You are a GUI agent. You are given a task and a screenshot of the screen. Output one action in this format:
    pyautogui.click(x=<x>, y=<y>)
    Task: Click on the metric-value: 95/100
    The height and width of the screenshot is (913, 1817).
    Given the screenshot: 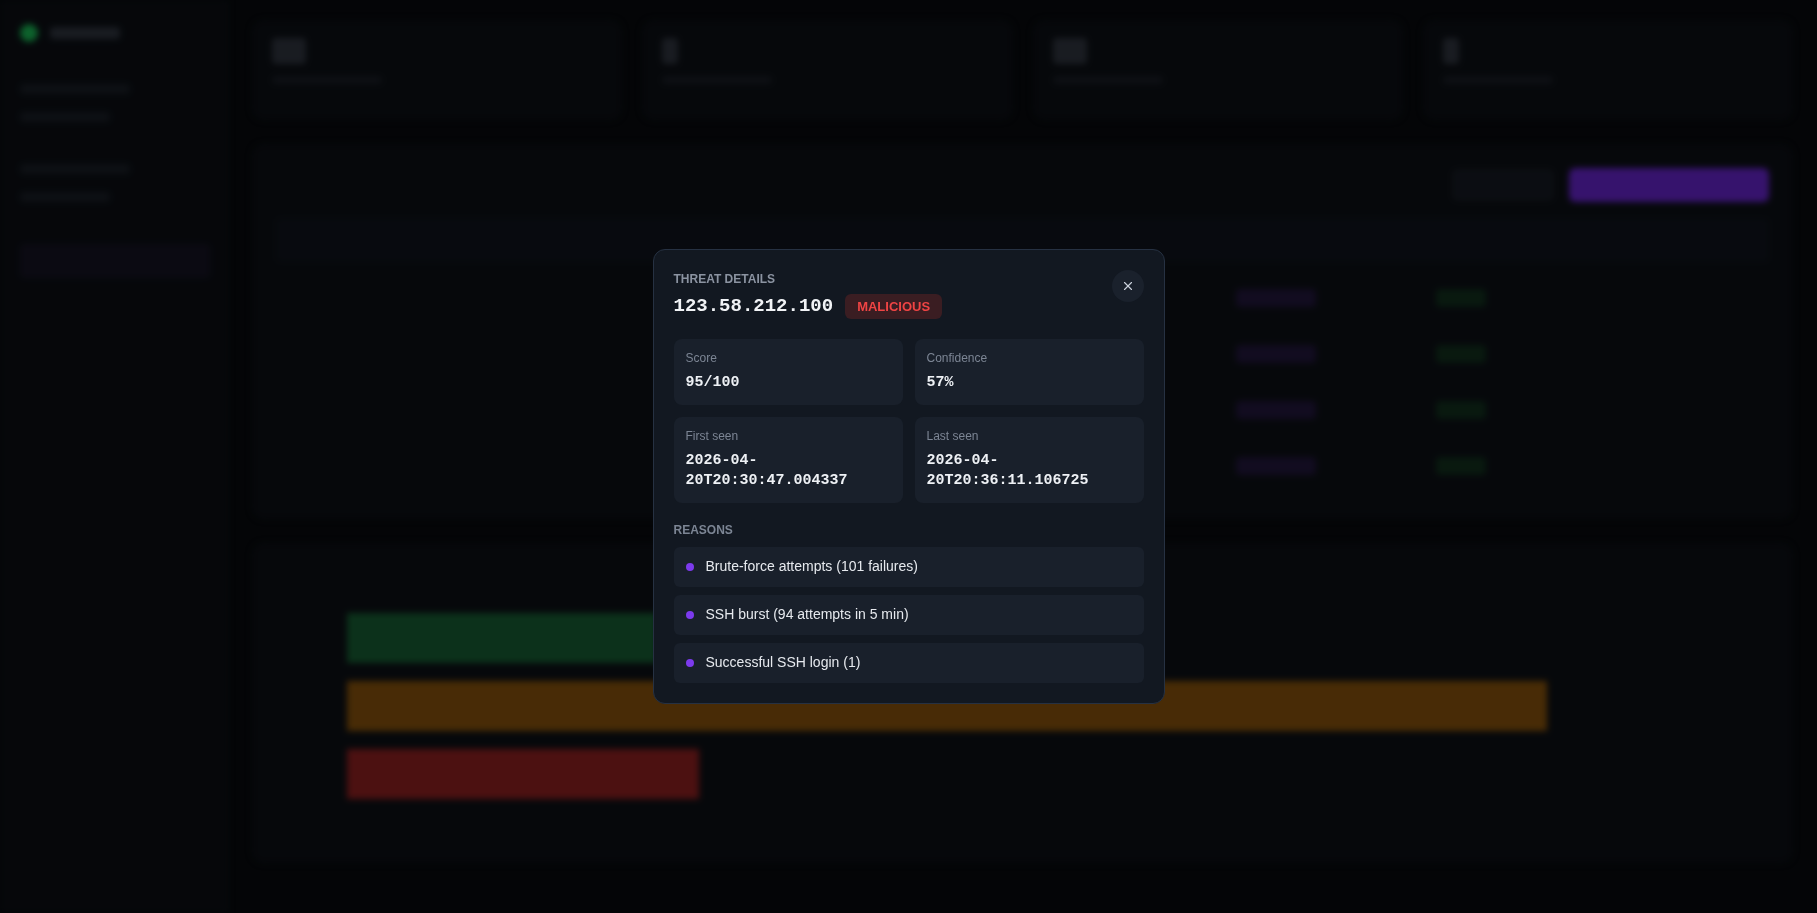 What is the action you would take?
    pyautogui.click(x=713, y=382)
    